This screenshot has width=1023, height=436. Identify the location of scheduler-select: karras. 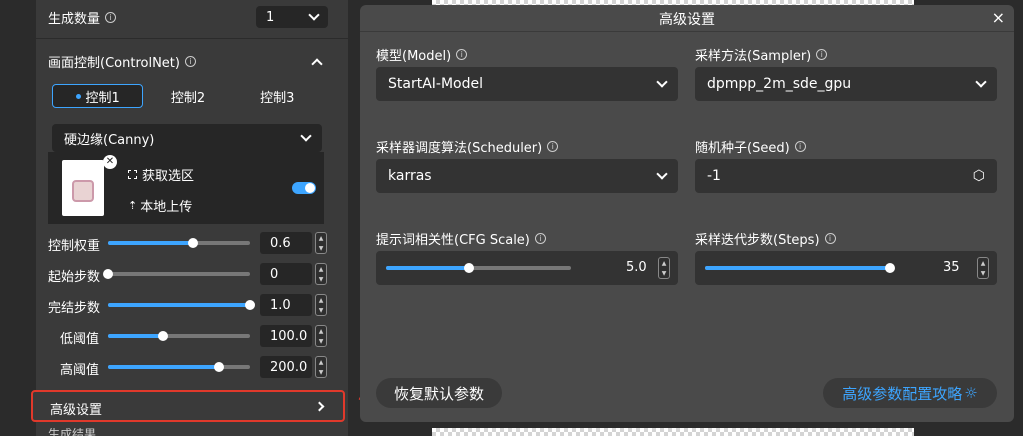
(527, 176).